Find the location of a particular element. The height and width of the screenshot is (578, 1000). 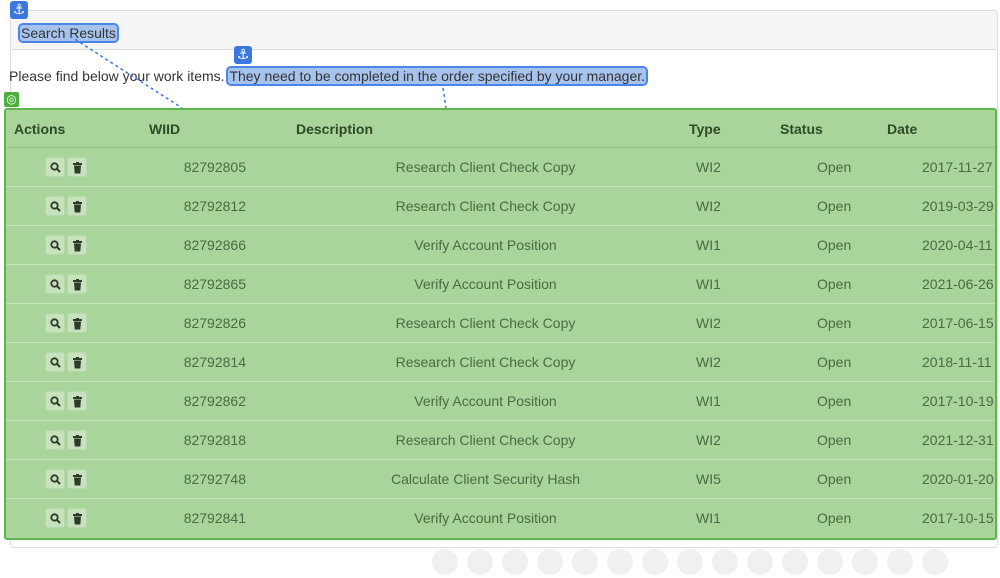

panel-title: Search Results is located at coordinates (68, 33).